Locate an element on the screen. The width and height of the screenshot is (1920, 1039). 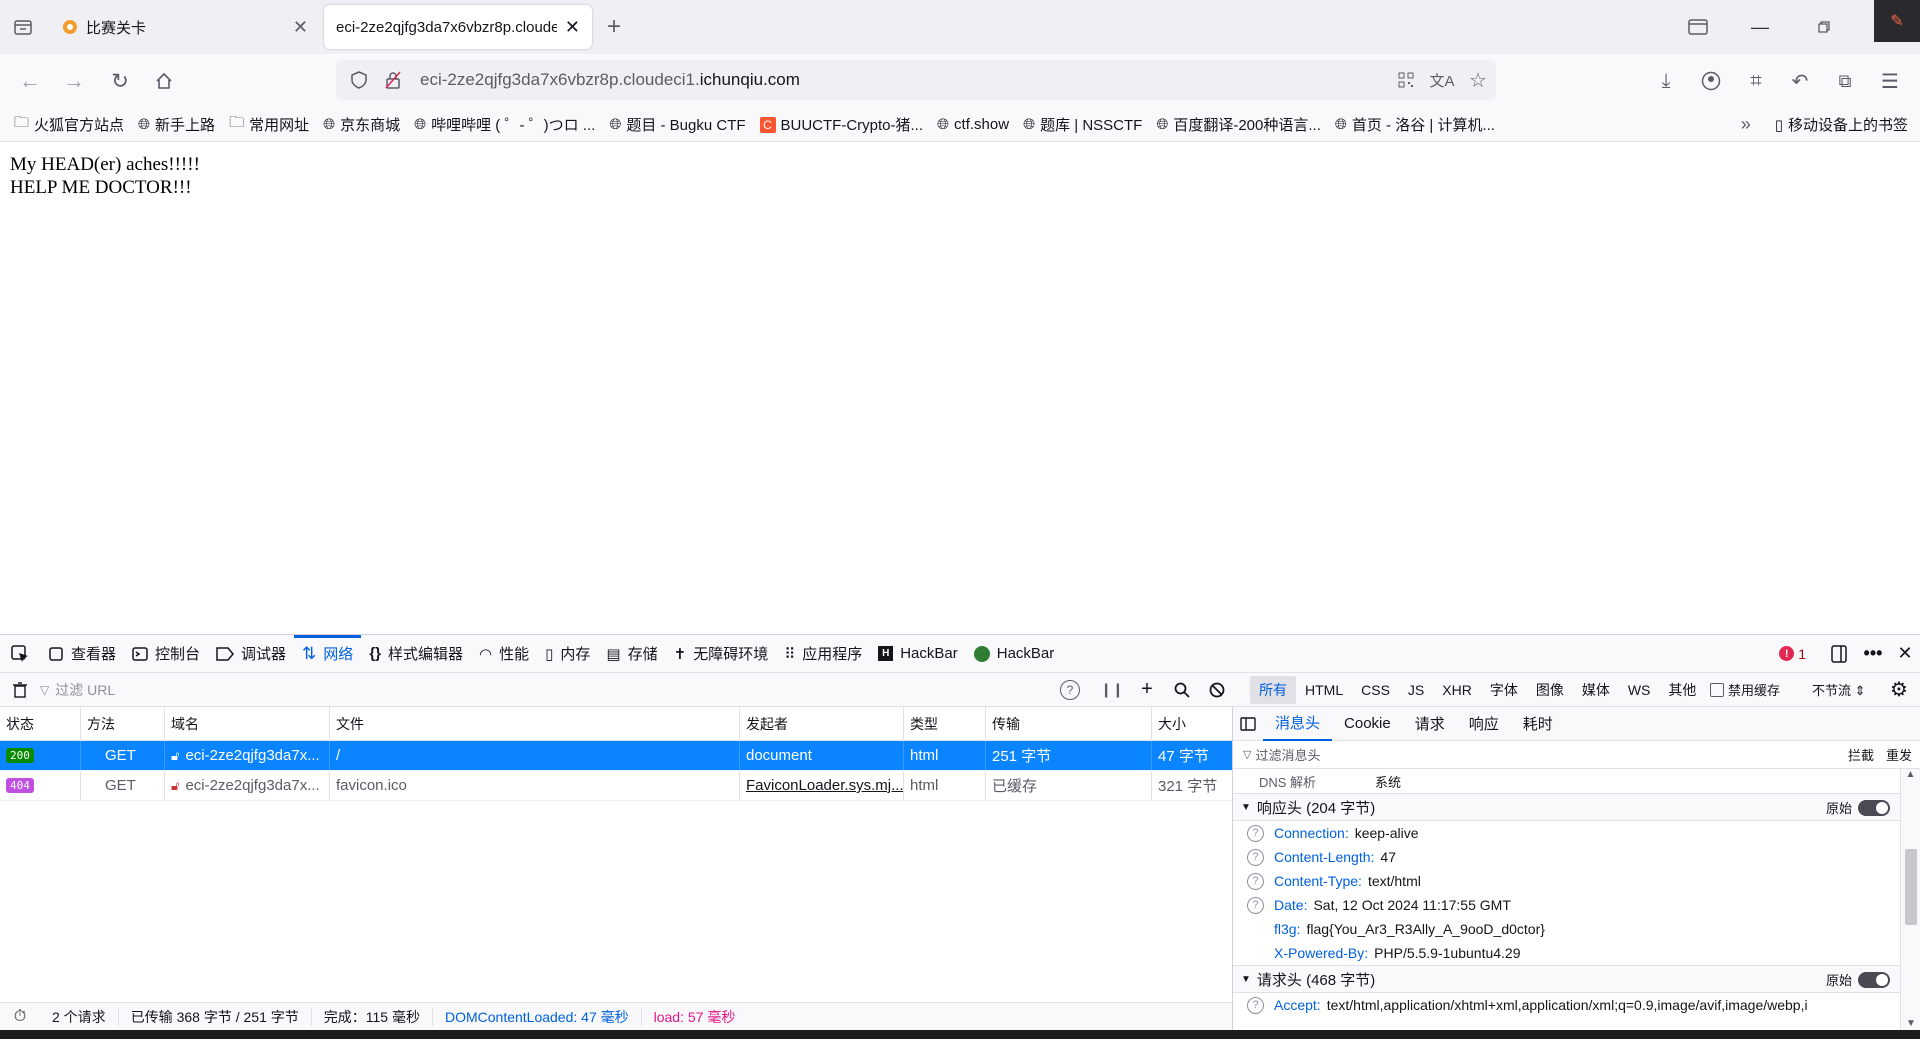
tool-debugger: 调试器 is located at coordinates (251, 654).